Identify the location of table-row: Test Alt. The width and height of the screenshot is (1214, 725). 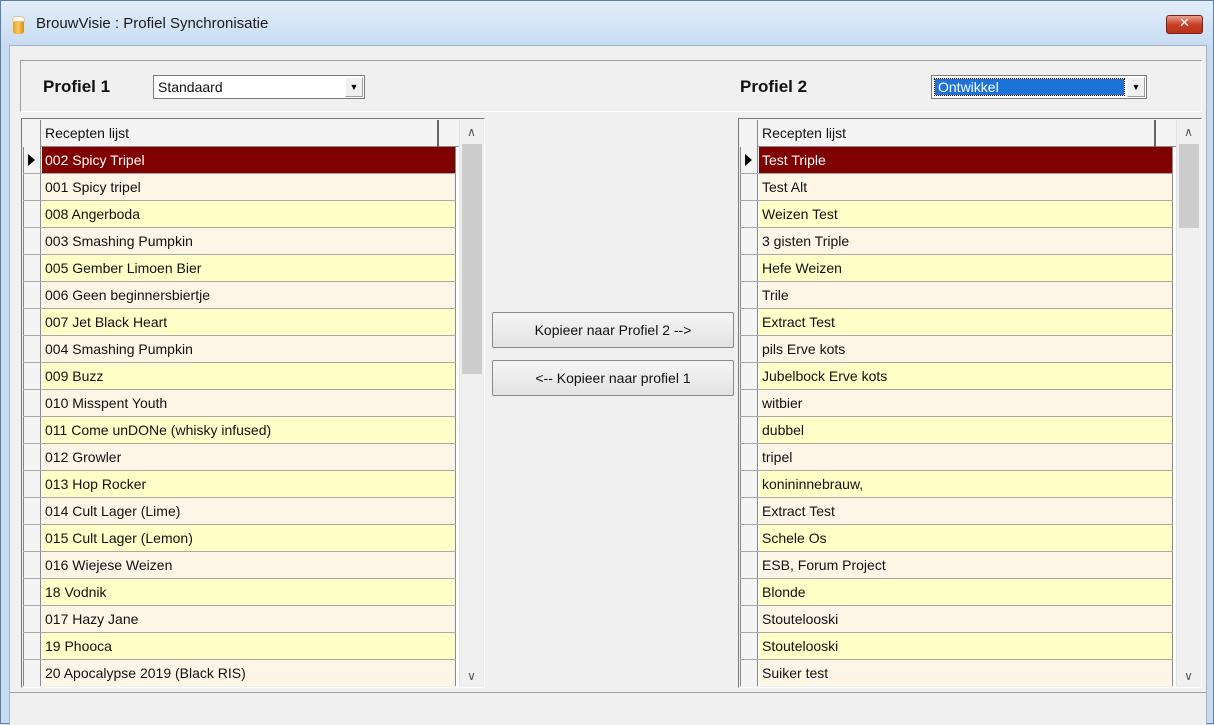
(956, 187).